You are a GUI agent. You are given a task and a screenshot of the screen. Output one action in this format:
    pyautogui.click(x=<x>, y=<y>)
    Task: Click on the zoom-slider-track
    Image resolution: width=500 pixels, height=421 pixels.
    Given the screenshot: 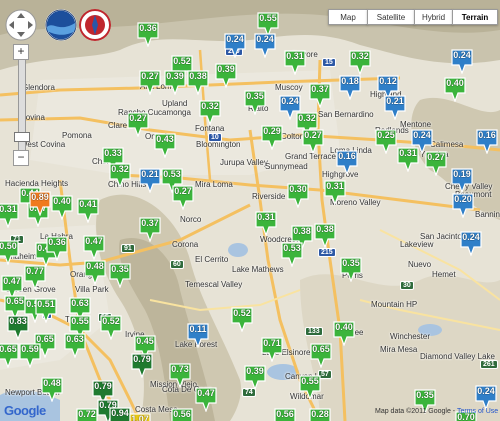 What is the action you would take?
    pyautogui.click(x=22, y=107)
    